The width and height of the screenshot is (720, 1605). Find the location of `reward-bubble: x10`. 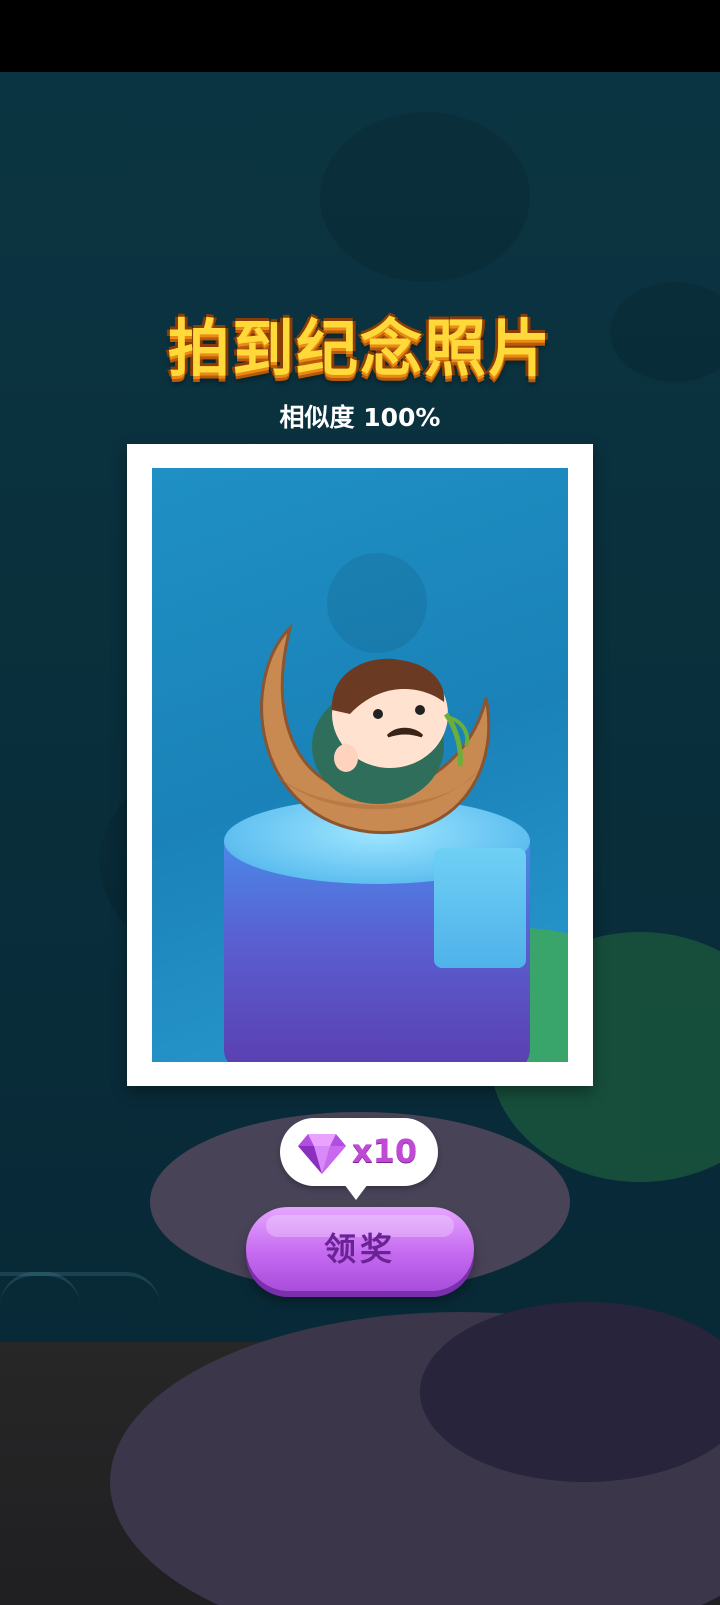

reward-bubble: x10 is located at coordinates (359, 1159).